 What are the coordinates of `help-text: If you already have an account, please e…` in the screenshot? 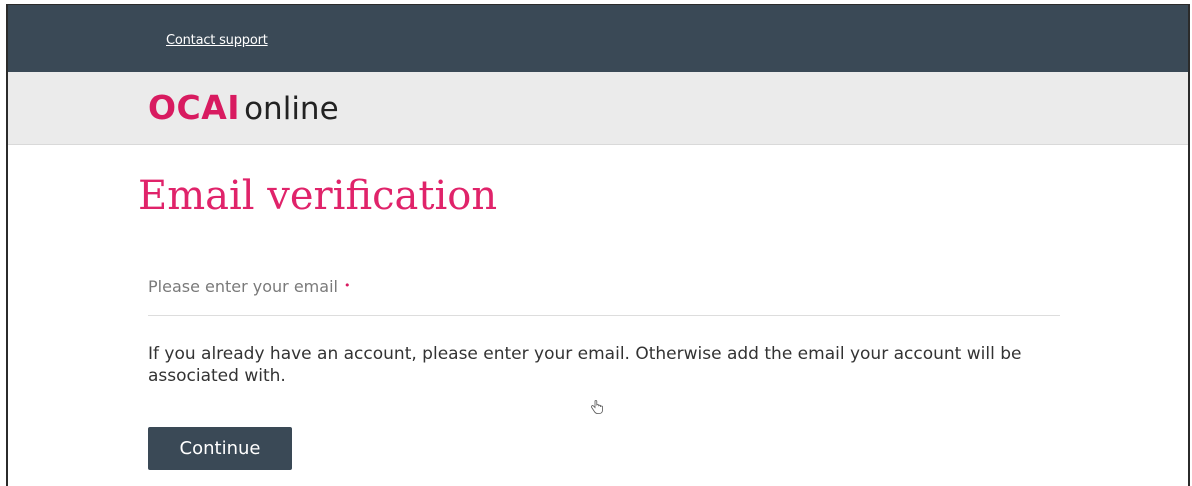 It's located at (585, 365).